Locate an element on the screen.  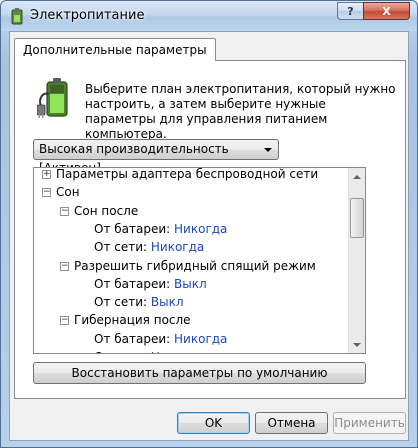
close-button: X is located at coordinates (386, 11).